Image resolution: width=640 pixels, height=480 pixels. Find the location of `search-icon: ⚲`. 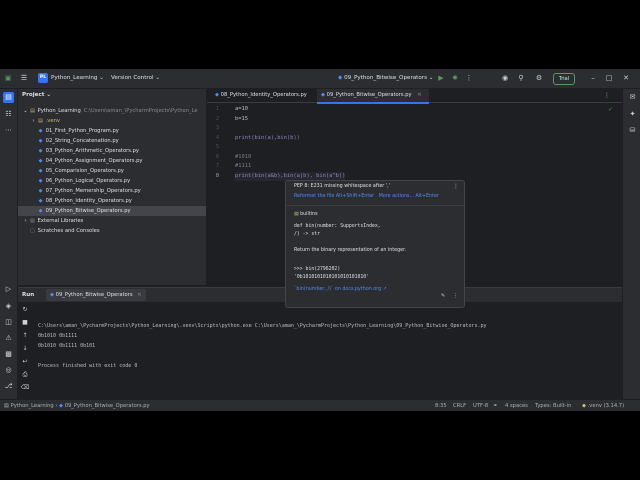

search-icon: ⚲ is located at coordinates (521, 78).